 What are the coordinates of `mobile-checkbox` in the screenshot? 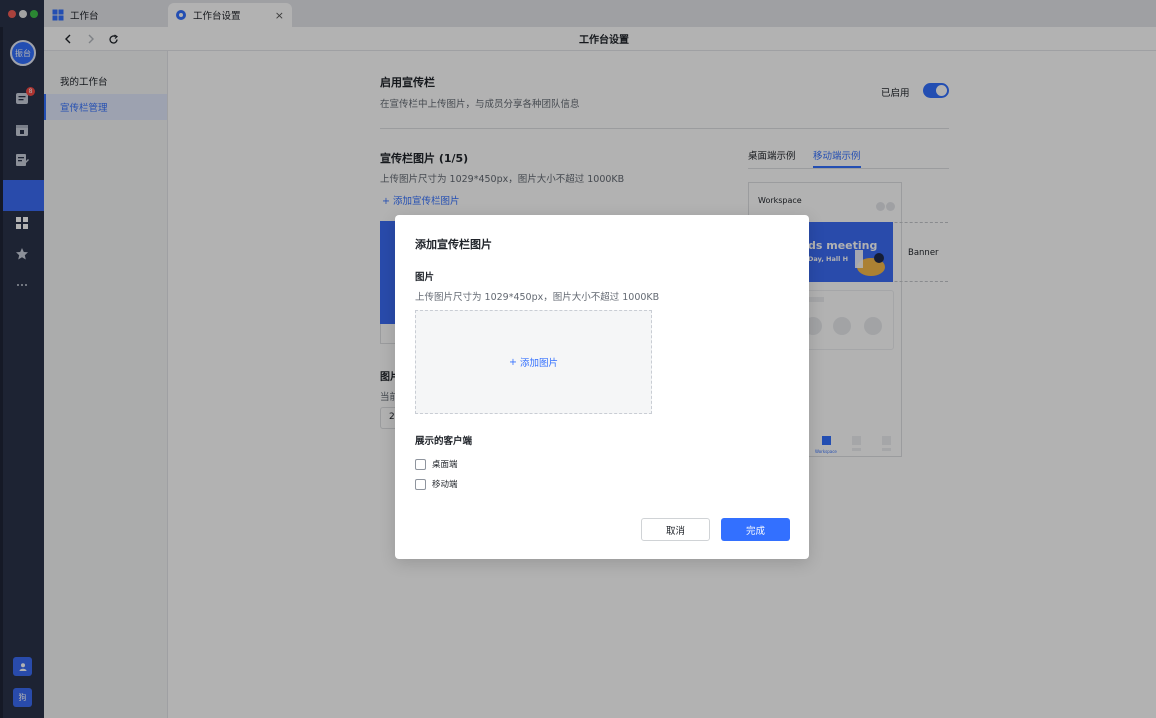 It's located at (420, 484).